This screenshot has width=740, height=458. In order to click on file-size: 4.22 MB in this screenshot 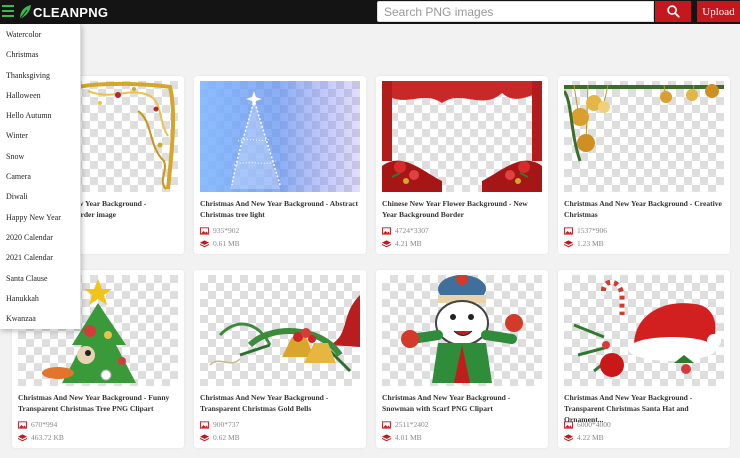, I will do `click(584, 437)`.